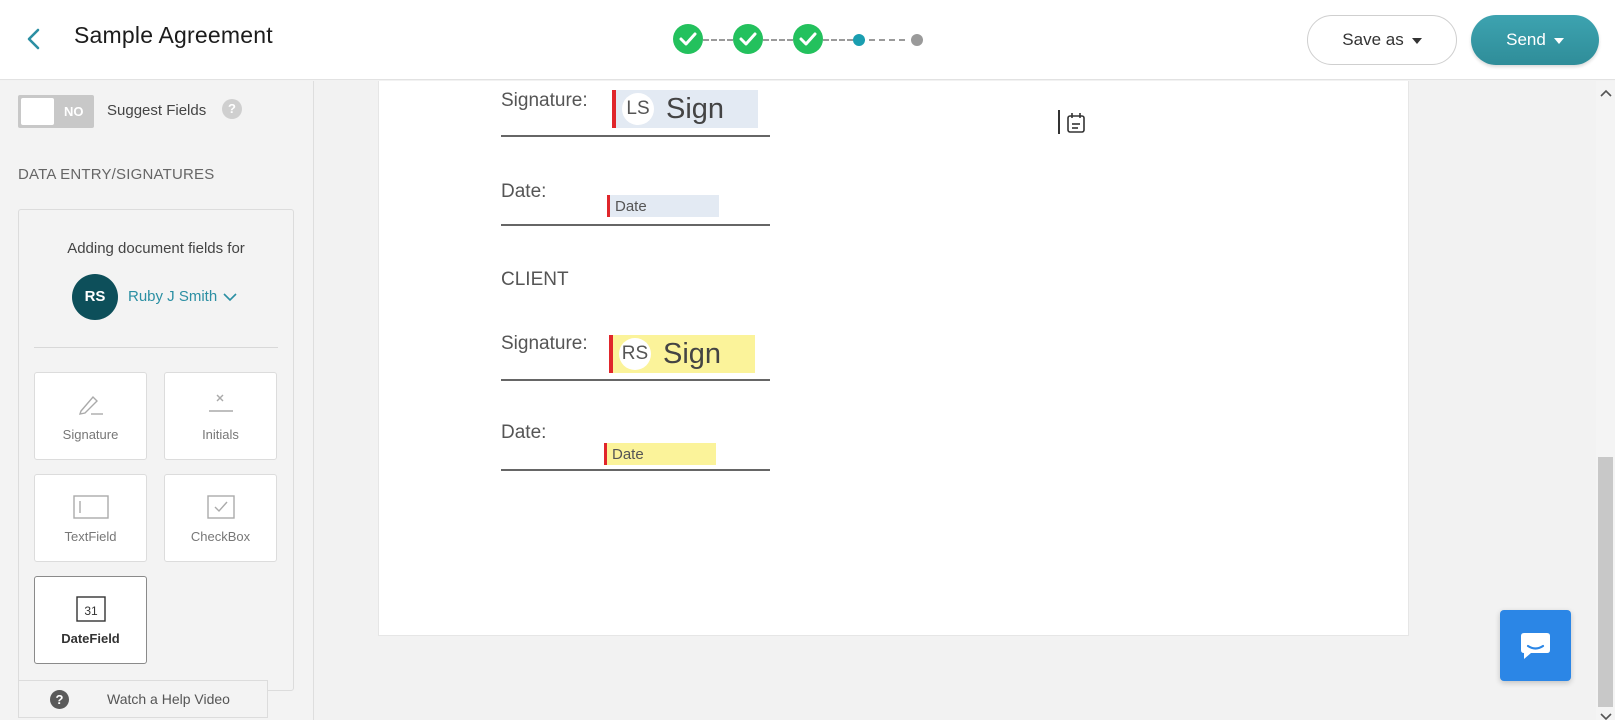  I want to click on sender-signature-label: Signature:, so click(544, 100).